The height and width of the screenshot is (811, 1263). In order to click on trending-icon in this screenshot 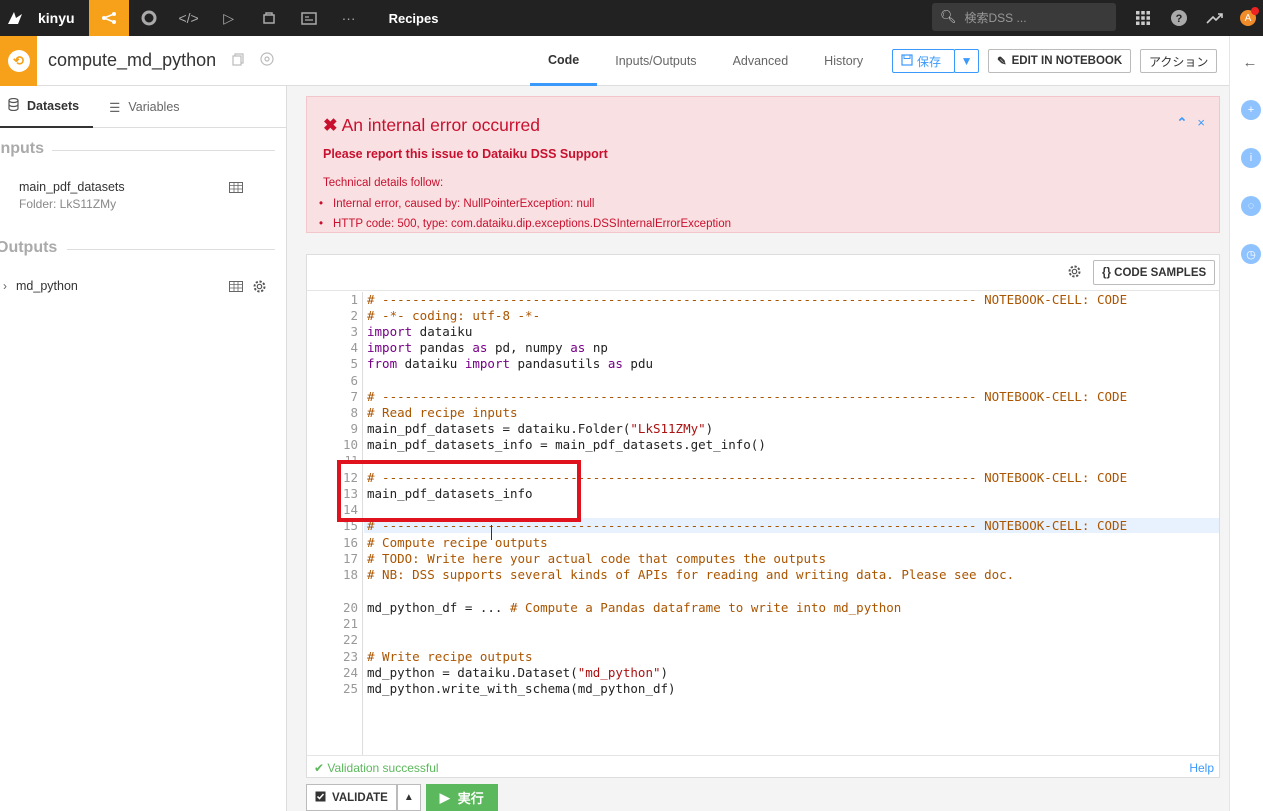, I will do `click(1215, 18)`.